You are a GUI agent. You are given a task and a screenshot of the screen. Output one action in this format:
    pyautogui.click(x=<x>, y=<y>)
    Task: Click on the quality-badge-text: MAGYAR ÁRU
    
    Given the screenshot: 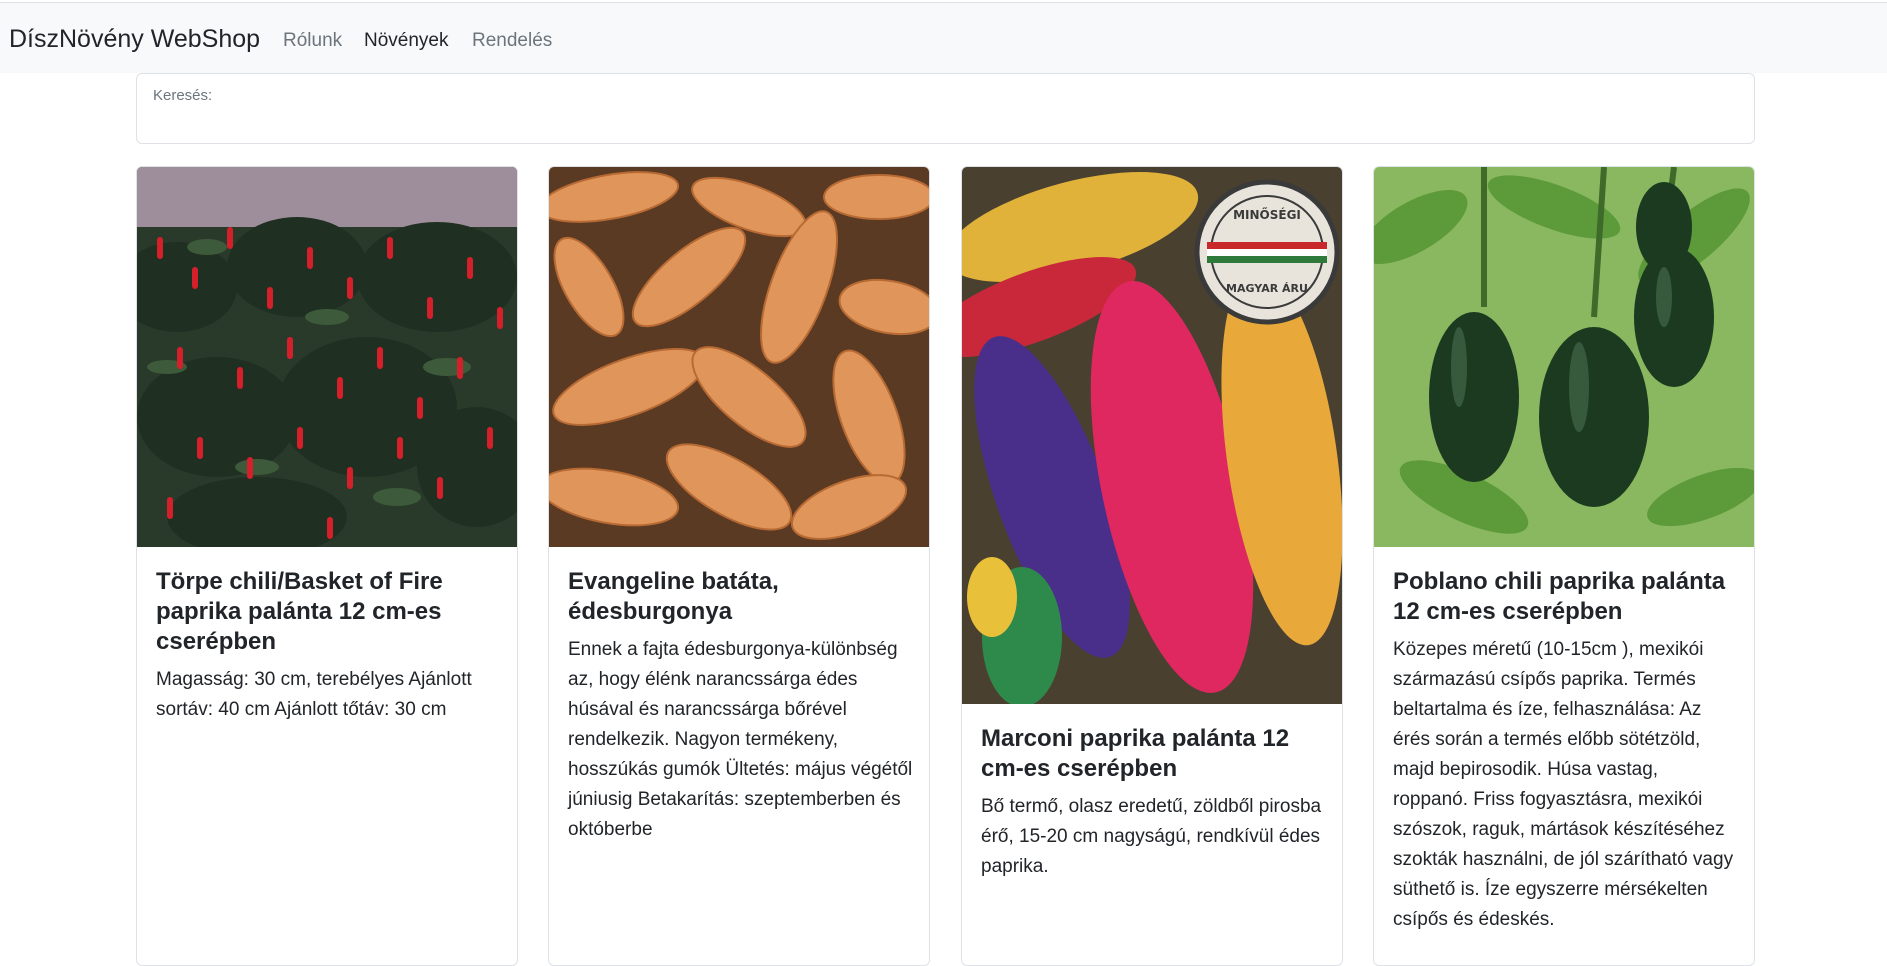 What is the action you would take?
    pyautogui.click(x=1267, y=288)
    